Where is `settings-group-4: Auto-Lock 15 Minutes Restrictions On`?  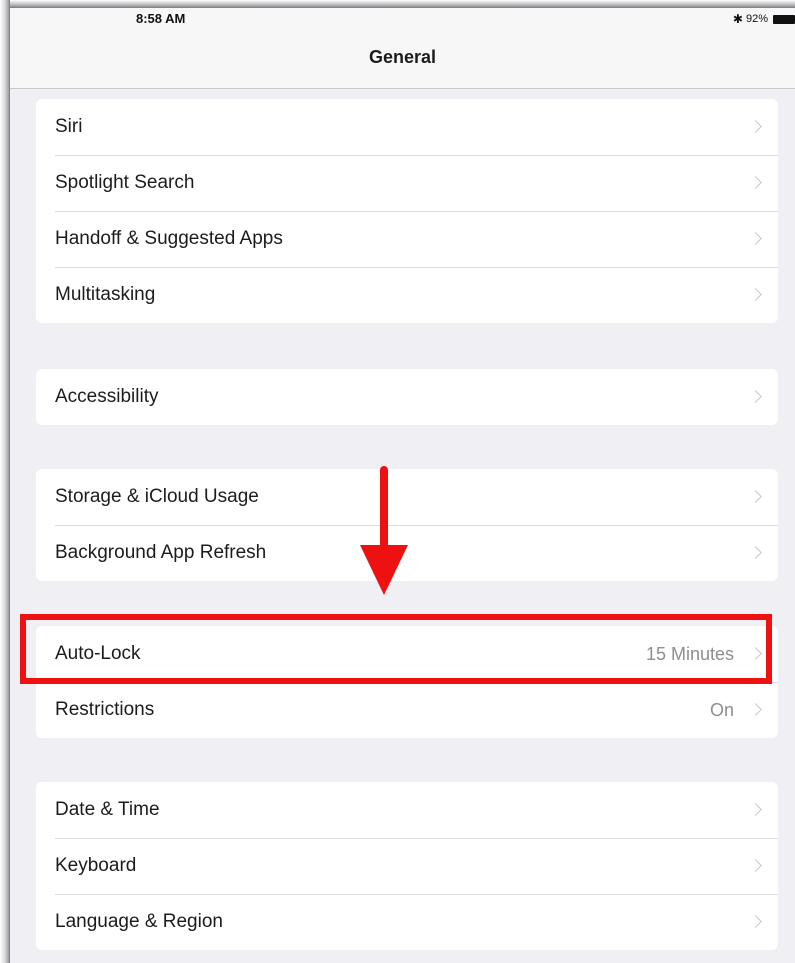
settings-group-4: Auto-Lock 15 Minutes Restrictions On is located at coordinates (407, 682).